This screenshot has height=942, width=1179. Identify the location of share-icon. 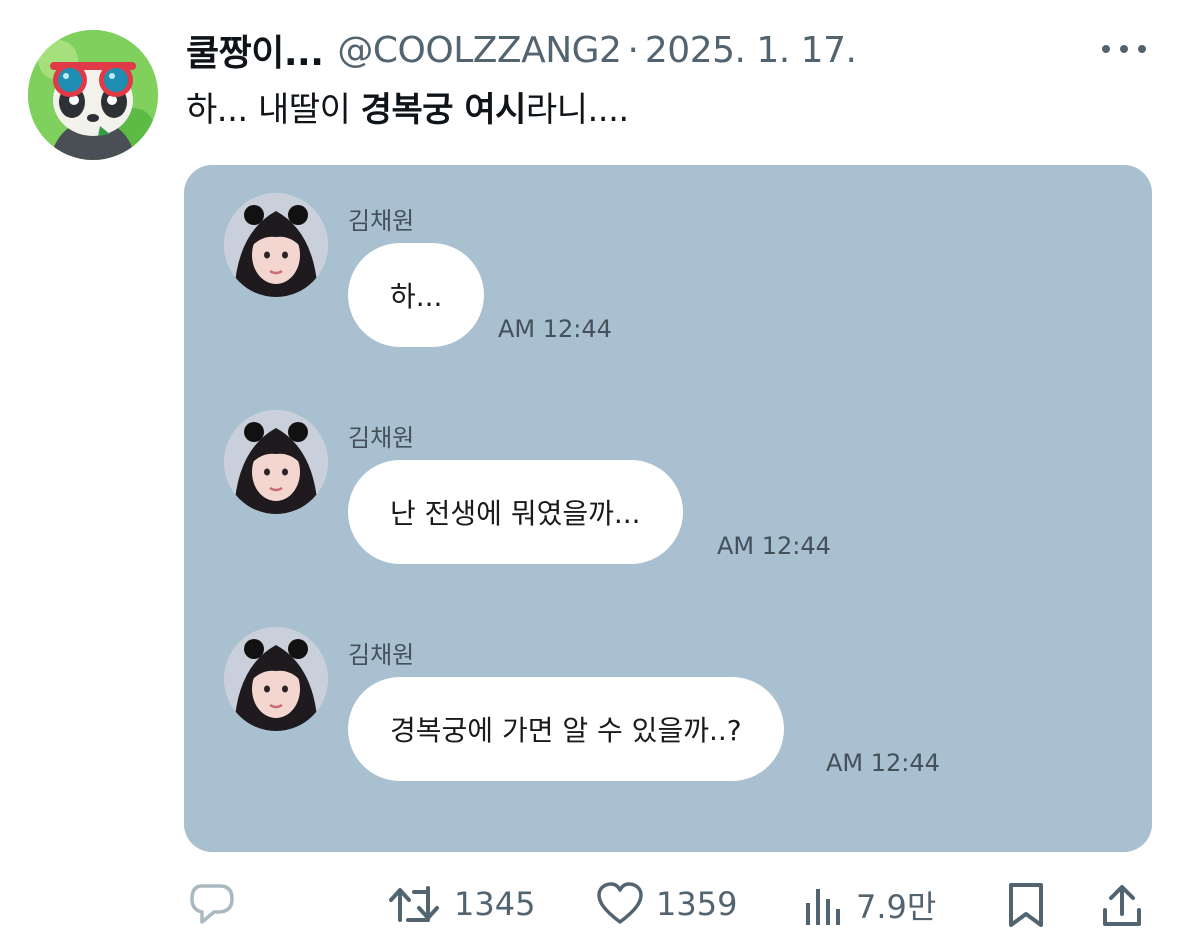
(1122, 905).